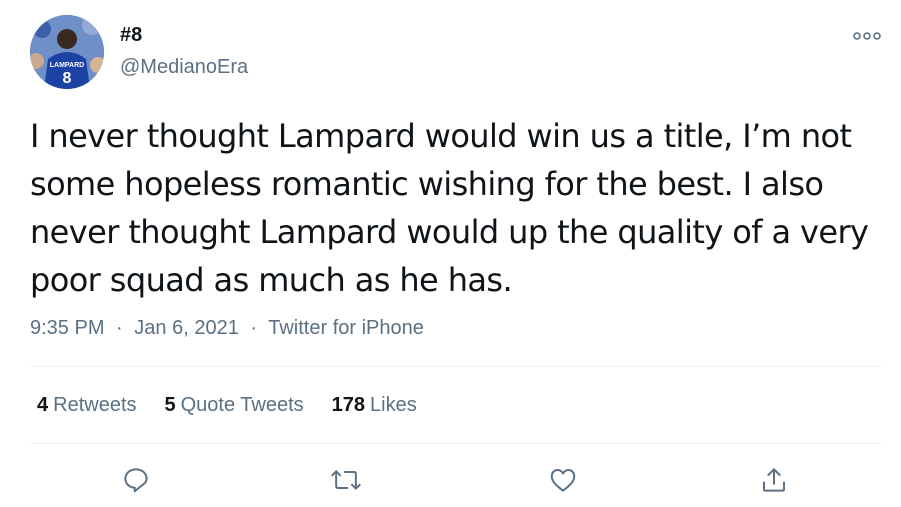 The image size is (901, 507). I want to click on quote-tweets-count: 5, so click(170, 405).